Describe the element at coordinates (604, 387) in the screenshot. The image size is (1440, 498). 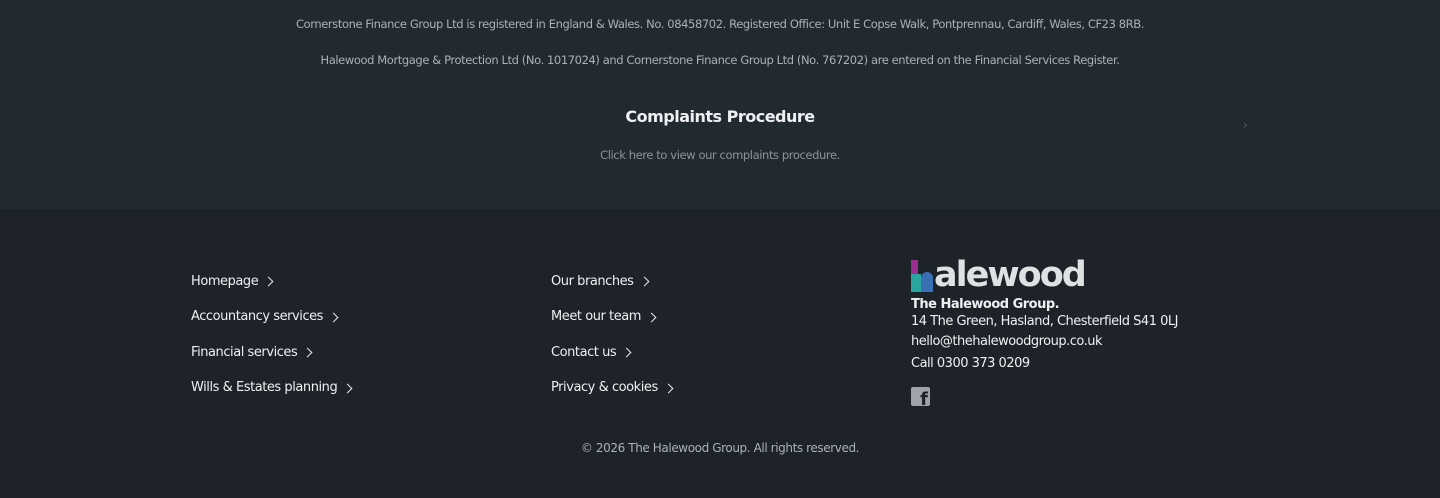
I see `footer-link-label: Privacy & cookies` at that location.